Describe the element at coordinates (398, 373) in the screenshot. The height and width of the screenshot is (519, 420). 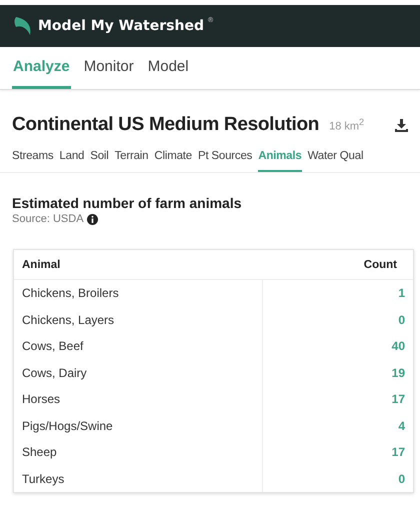
I see `table-cell-text: 19` at that location.